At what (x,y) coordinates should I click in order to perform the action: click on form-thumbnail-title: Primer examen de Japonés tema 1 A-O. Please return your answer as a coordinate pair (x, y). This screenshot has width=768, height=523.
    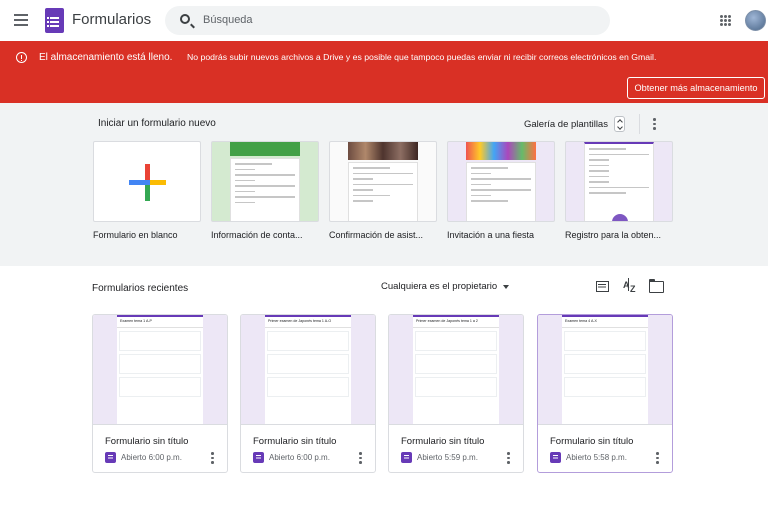
    Looking at the image, I should click on (308, 322).